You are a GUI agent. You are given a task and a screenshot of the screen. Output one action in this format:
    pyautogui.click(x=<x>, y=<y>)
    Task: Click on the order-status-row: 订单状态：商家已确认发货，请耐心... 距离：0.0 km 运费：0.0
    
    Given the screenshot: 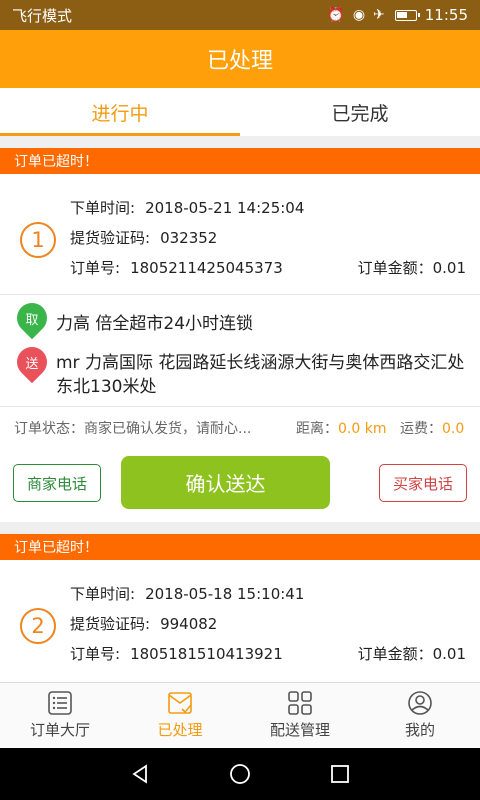 What is the action you would take?
    pyautogui.click(x=240, y=425)
    